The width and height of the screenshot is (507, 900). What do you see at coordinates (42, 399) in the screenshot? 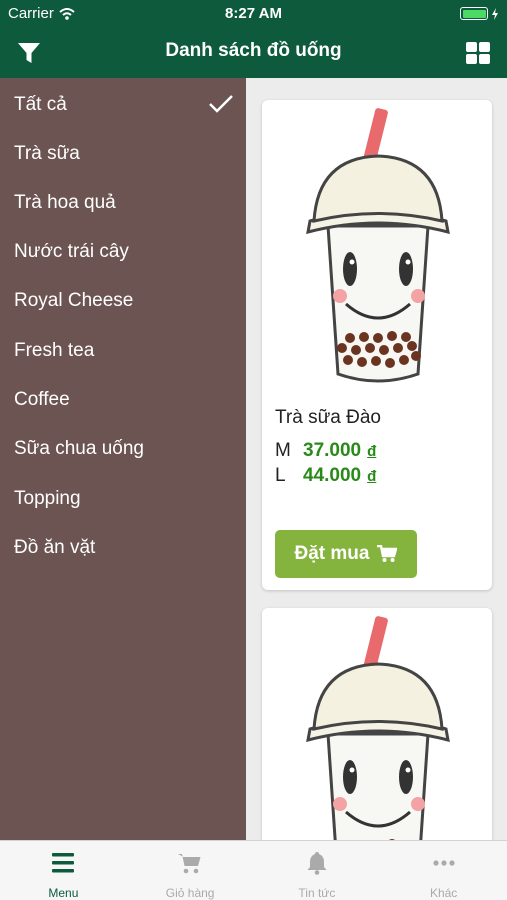
I see `category-label: Coffee` at bounding box center [42, 399].